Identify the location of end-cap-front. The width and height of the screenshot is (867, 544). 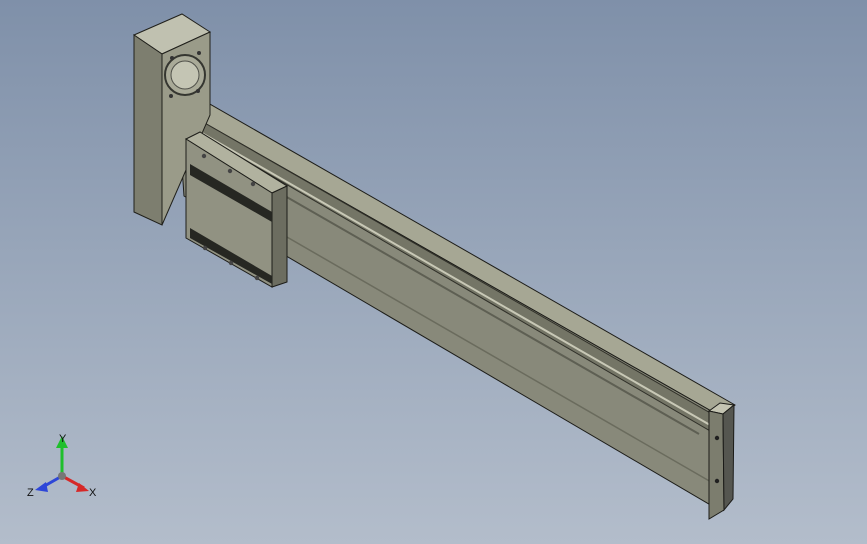
(716, 465).